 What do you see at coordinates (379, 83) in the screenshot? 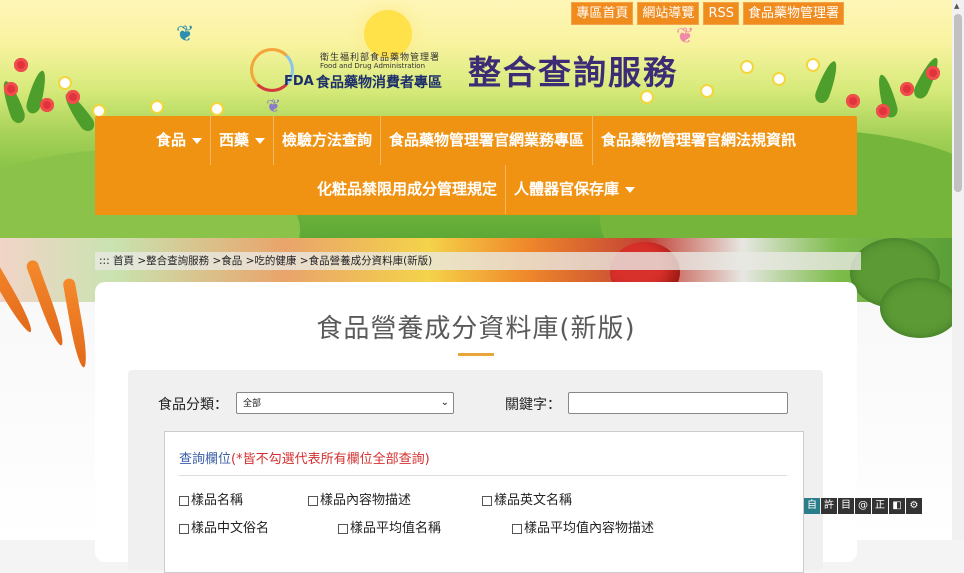
I see `logo-zone-name: 食品藥物消費者專區` at bounding box center [379, 83].